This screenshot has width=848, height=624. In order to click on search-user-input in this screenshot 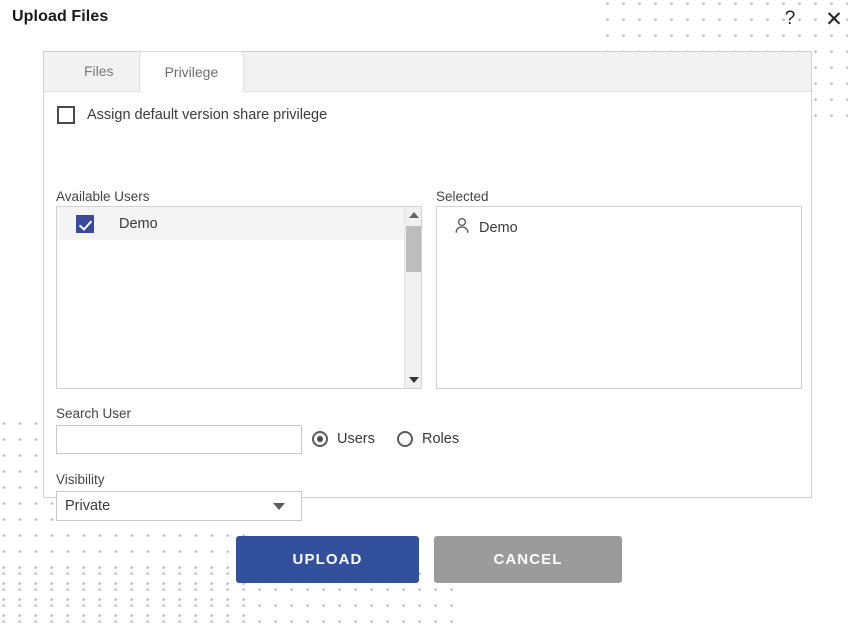, I will do `click(179, 439)`.